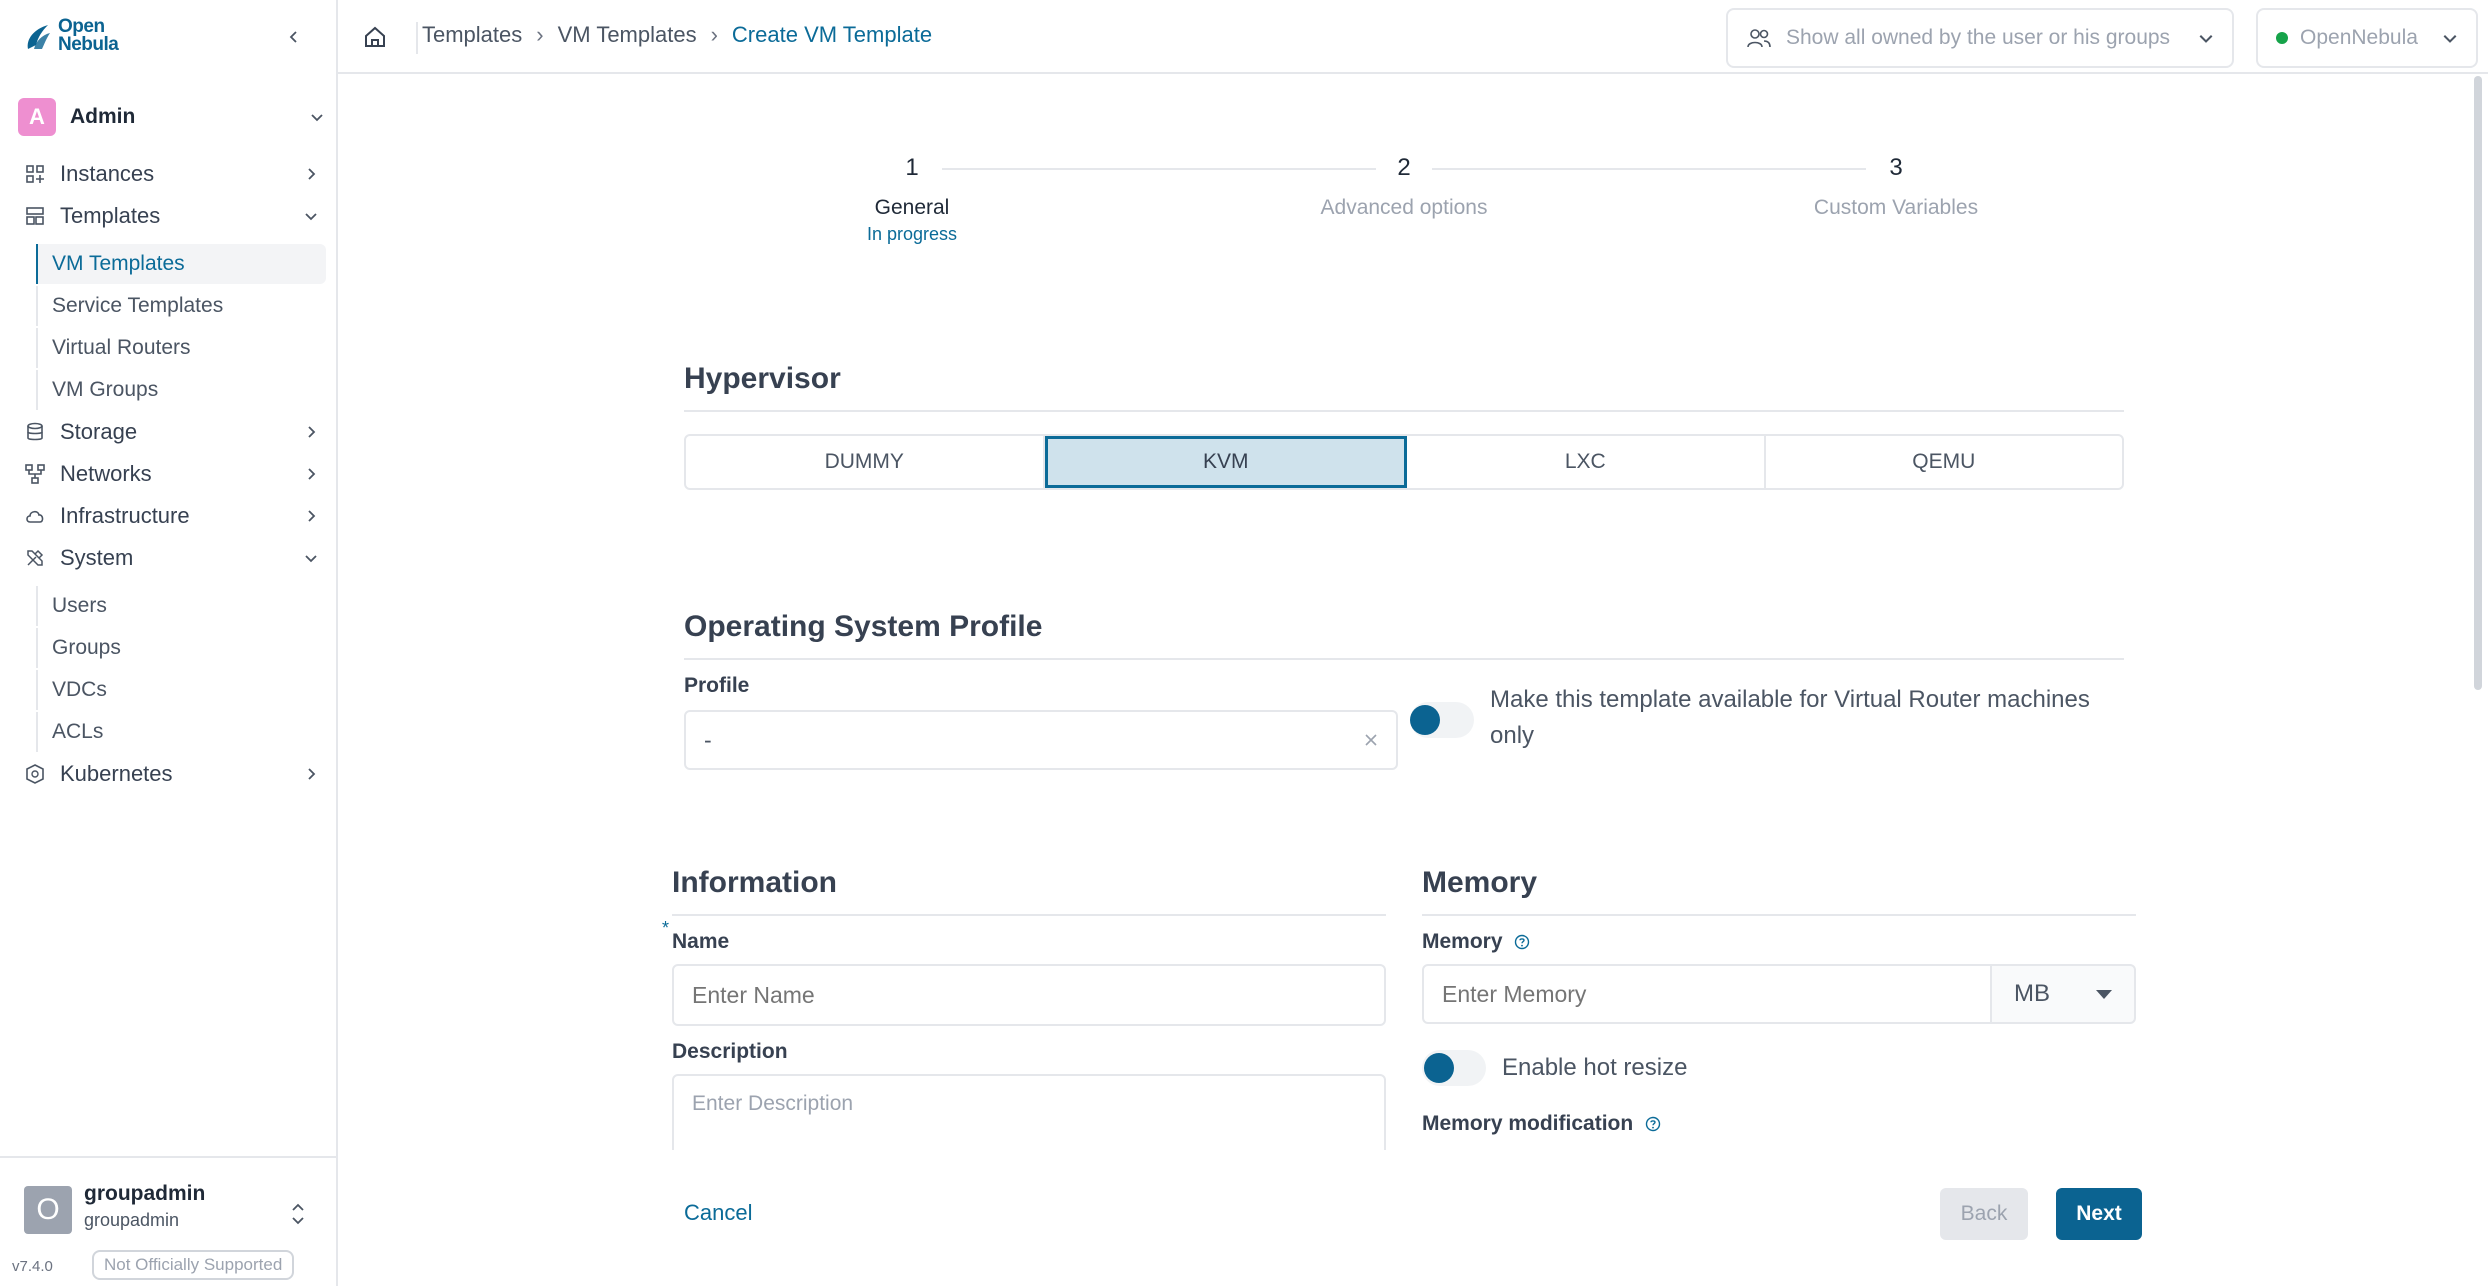 This screenshot has height=1286, width=2488. I want to click on users-icon, so click(1759, 38).